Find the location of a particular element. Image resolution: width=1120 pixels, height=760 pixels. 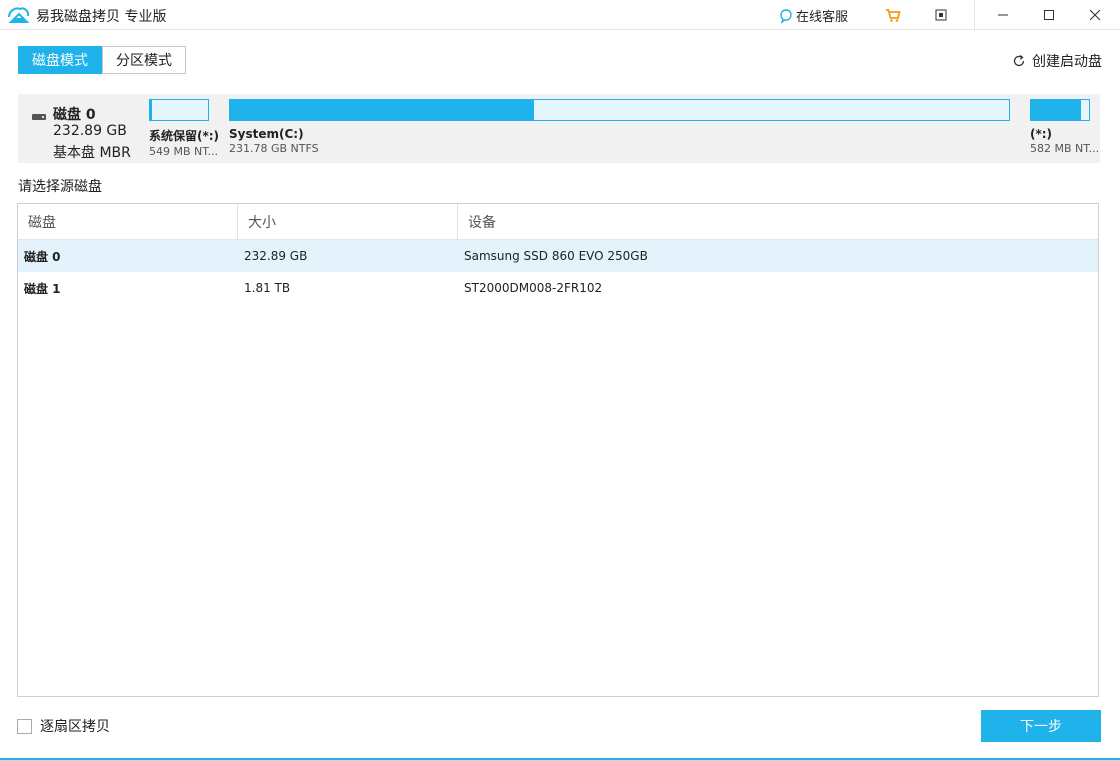

restore-icon is located at coordinates (941, 15).